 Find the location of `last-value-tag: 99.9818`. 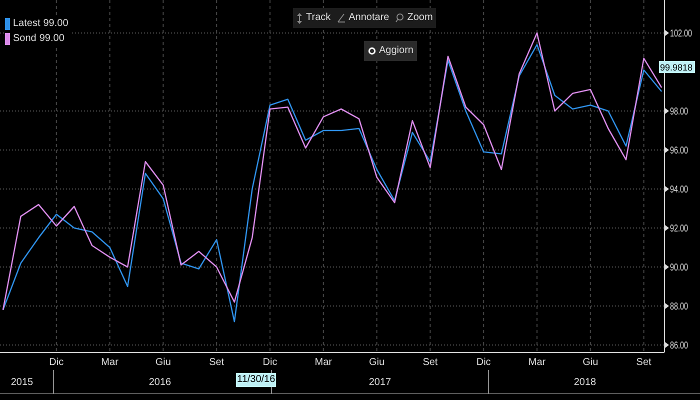

last-value-tag: 99.9818 is located at coordinates (677, 67).